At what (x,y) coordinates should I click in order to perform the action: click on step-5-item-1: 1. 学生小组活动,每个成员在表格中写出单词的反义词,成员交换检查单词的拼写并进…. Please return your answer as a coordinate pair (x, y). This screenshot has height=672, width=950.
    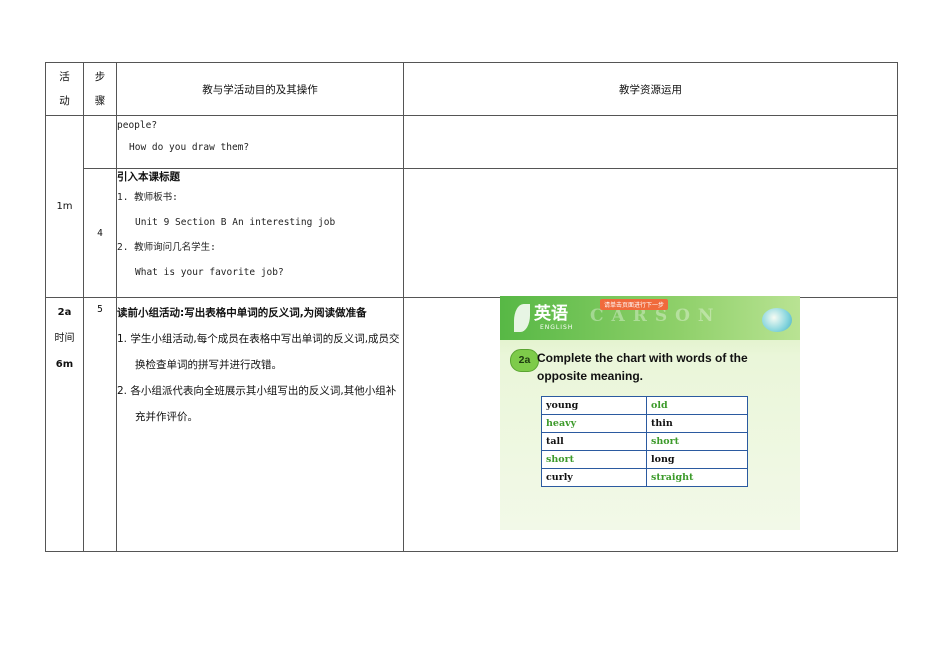
    Looking at the image, I should click on (258, 352).